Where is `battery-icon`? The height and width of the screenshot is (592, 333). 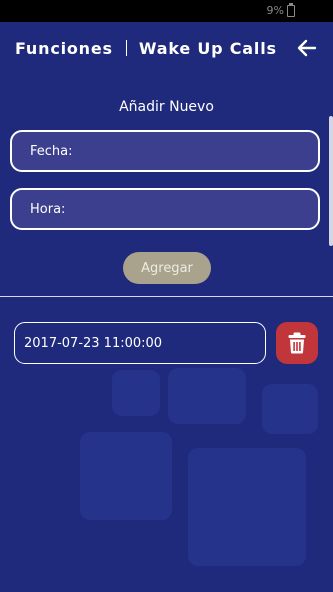
battery-icon is located at coordinates (291, 9).